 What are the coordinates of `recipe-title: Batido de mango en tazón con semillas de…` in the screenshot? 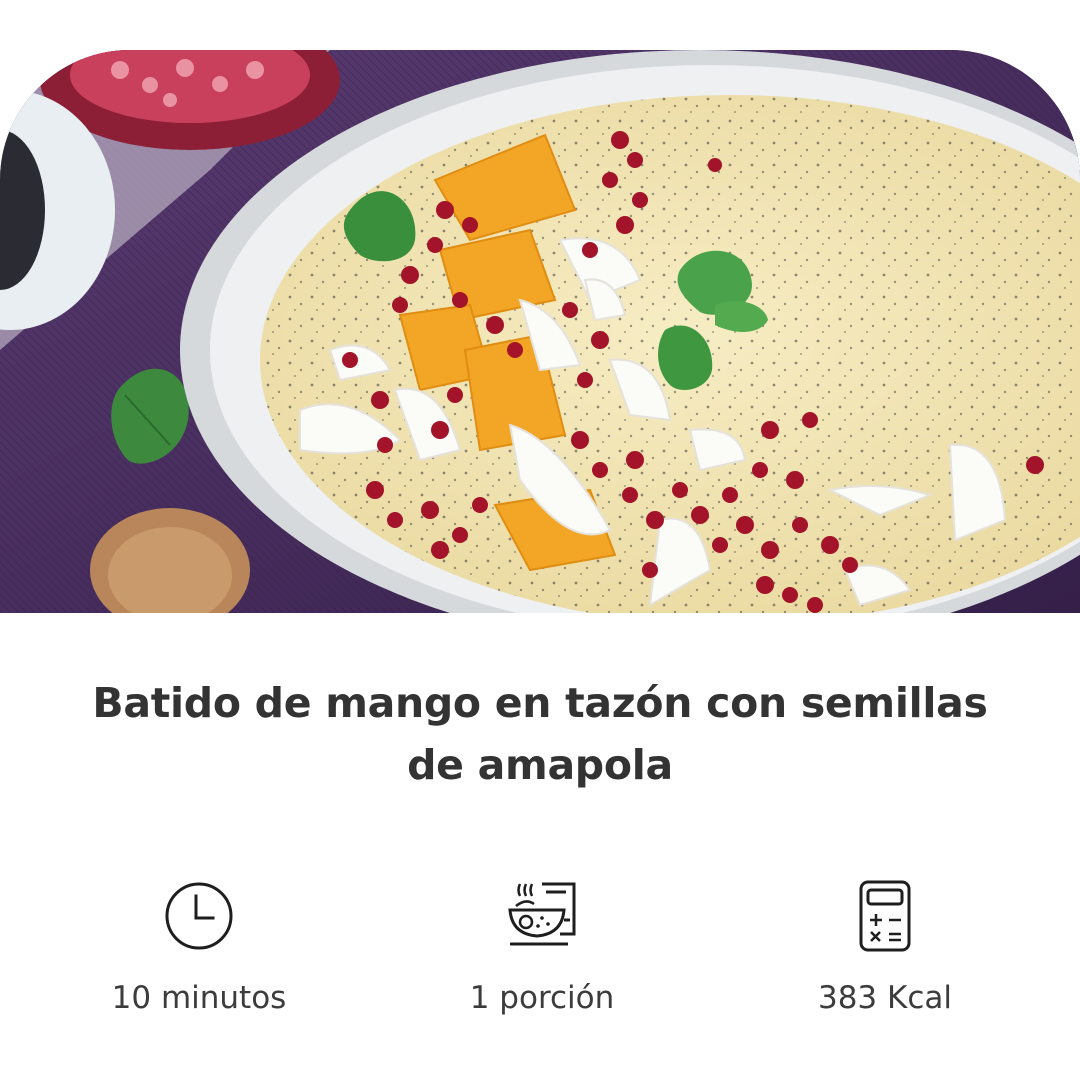 It's located at (540, 734).